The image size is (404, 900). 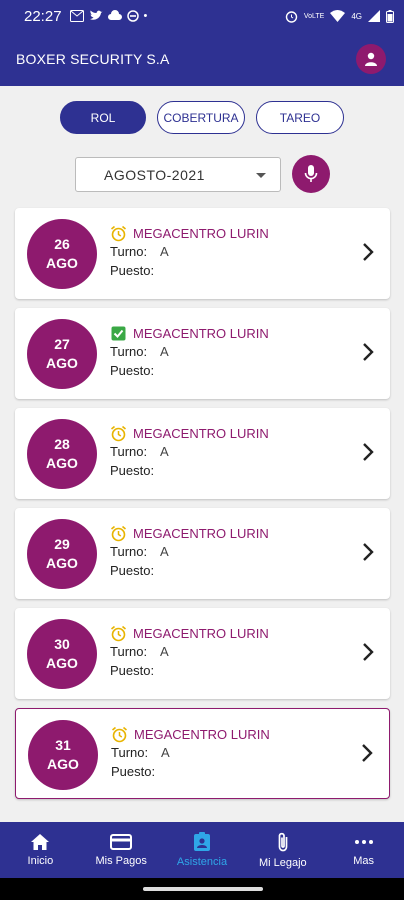 I want to click on view-tabs: ROL COBERTURA TAREO, so click(x=202, y=117).